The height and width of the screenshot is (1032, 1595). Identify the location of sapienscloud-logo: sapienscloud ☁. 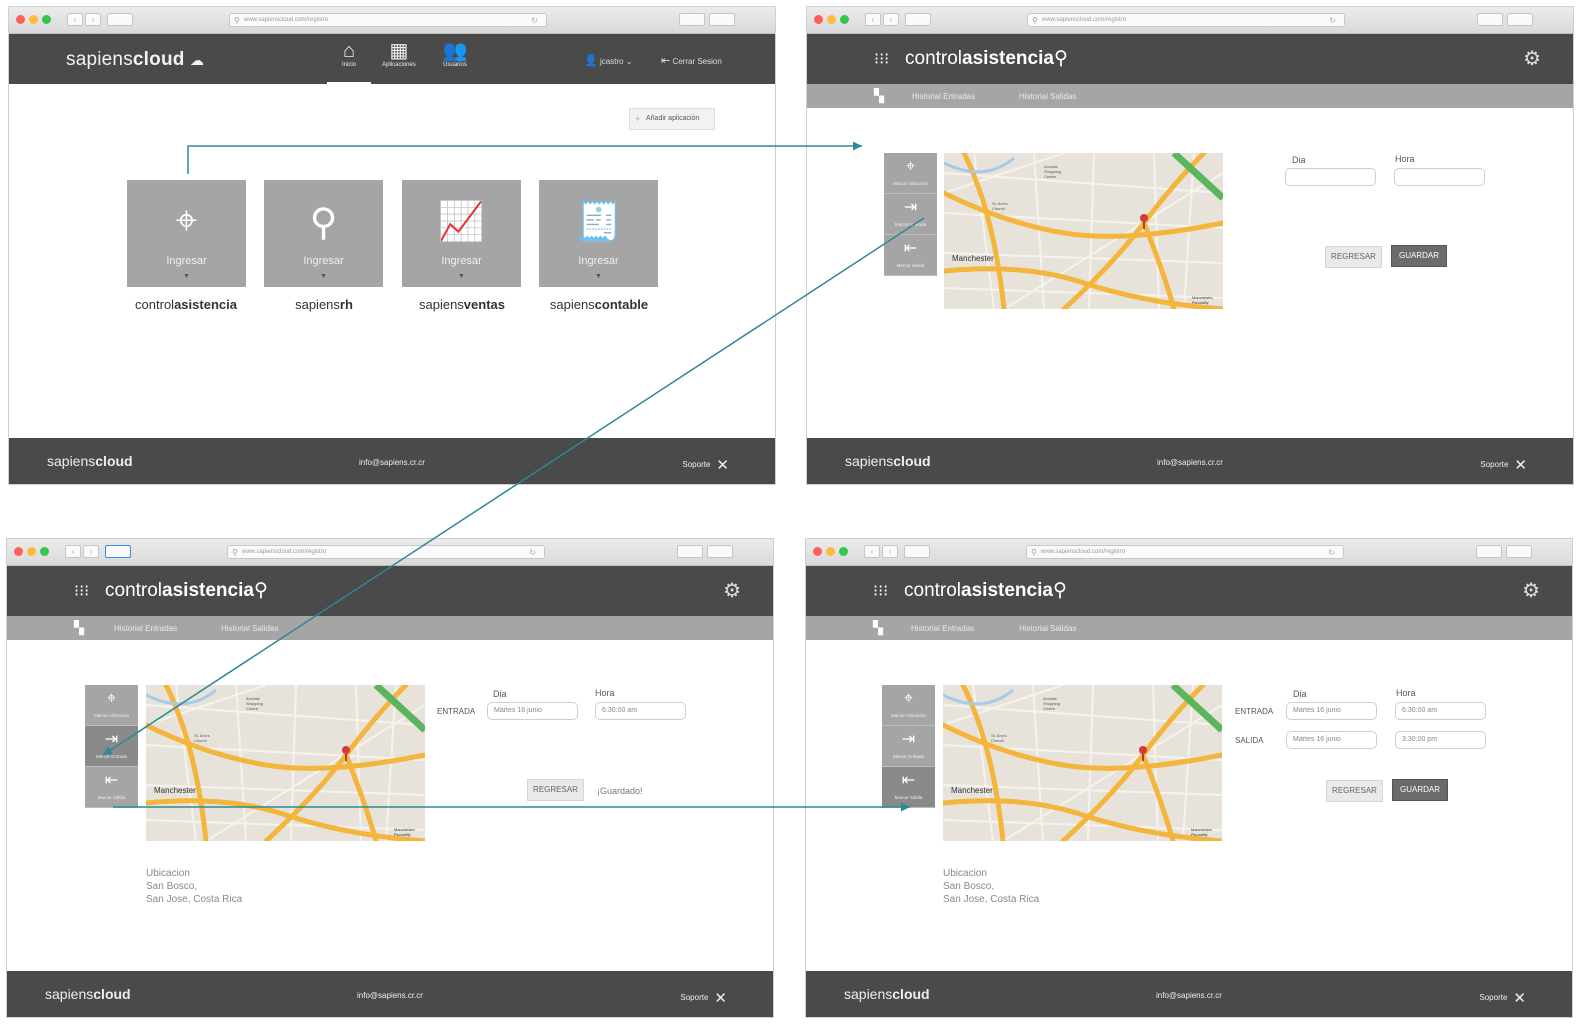
(135, 60).